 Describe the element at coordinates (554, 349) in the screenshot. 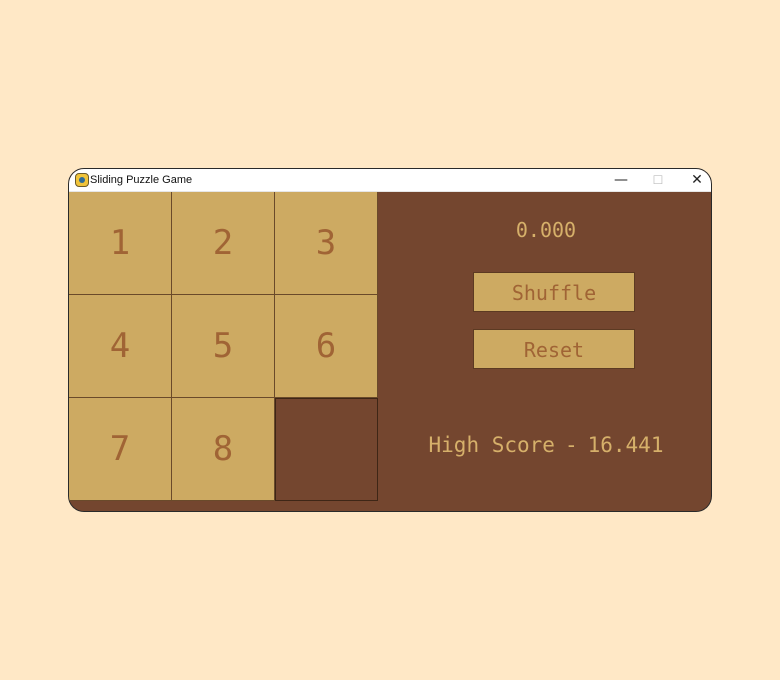

I see `reset-button: Reset` at that location.